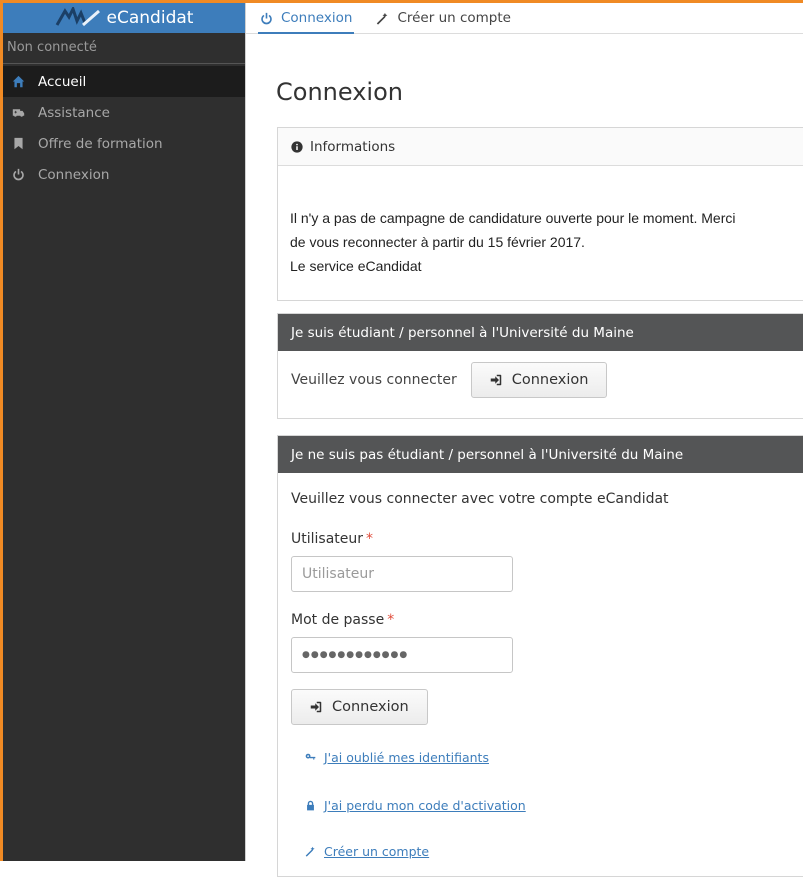 The image size is (803, 877). What do you see at coordinates (124, 112) in the screenshot?
I see `sidebar-item-assistance: Assistance` at bounding box center [124, 112].